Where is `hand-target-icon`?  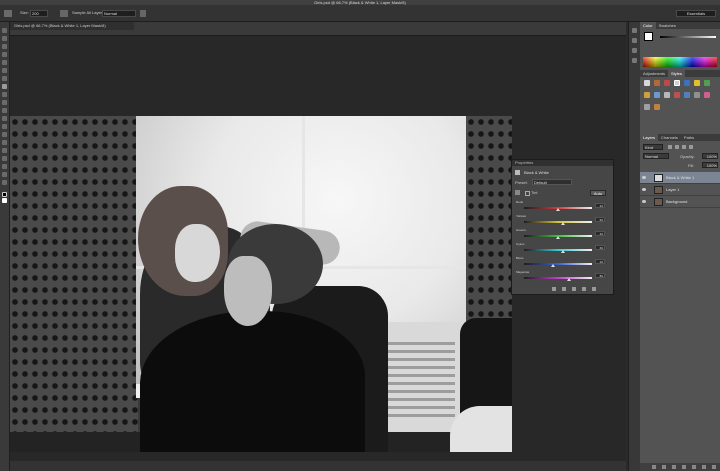 hand-target-icon is located at coordinates (517, 192).